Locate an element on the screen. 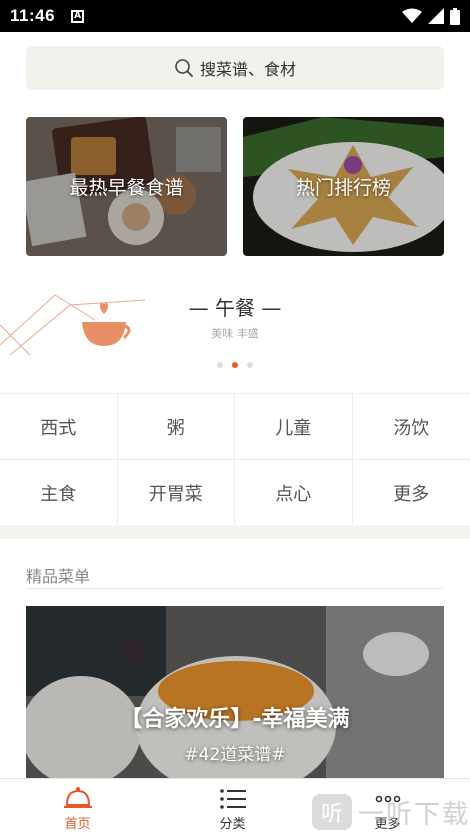 This screenshot has width=470, height=835. list-icon is located at coordinates (232, 799).